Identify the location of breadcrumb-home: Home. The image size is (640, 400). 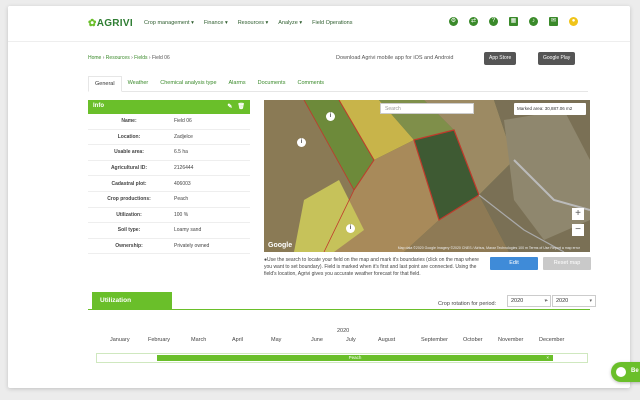
(94, 58).